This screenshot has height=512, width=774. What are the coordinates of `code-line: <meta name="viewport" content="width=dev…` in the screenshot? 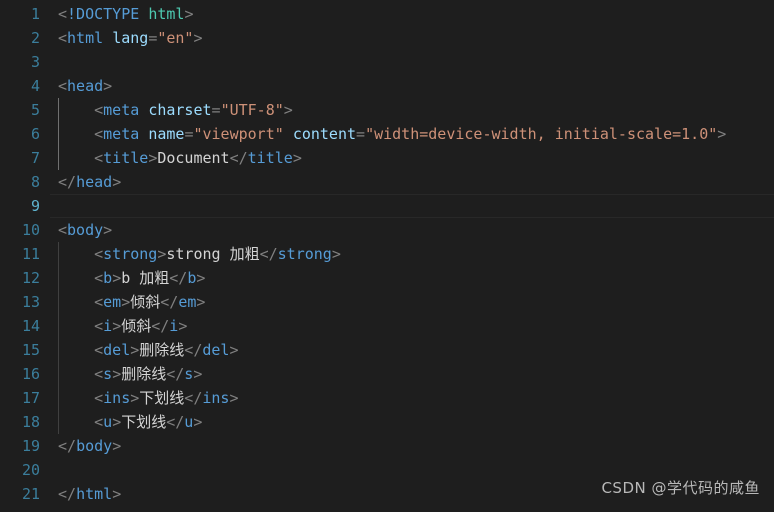 It's located at (412, 134).